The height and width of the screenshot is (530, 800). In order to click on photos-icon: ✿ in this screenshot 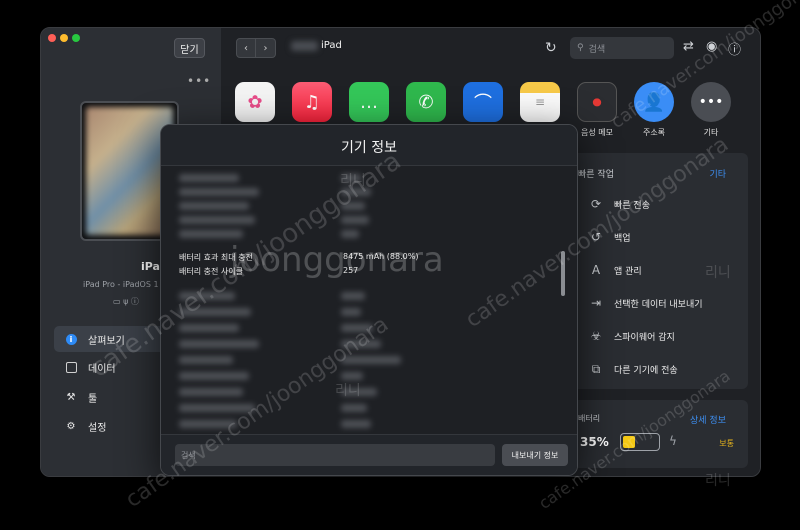, I will do `click(255, 102)`.